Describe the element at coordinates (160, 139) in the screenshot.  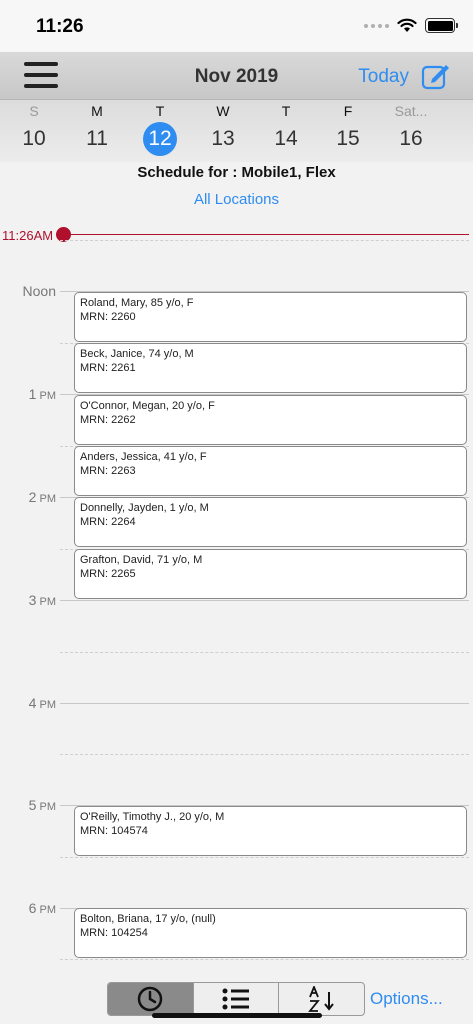
I see `day-number: 12` at that location.